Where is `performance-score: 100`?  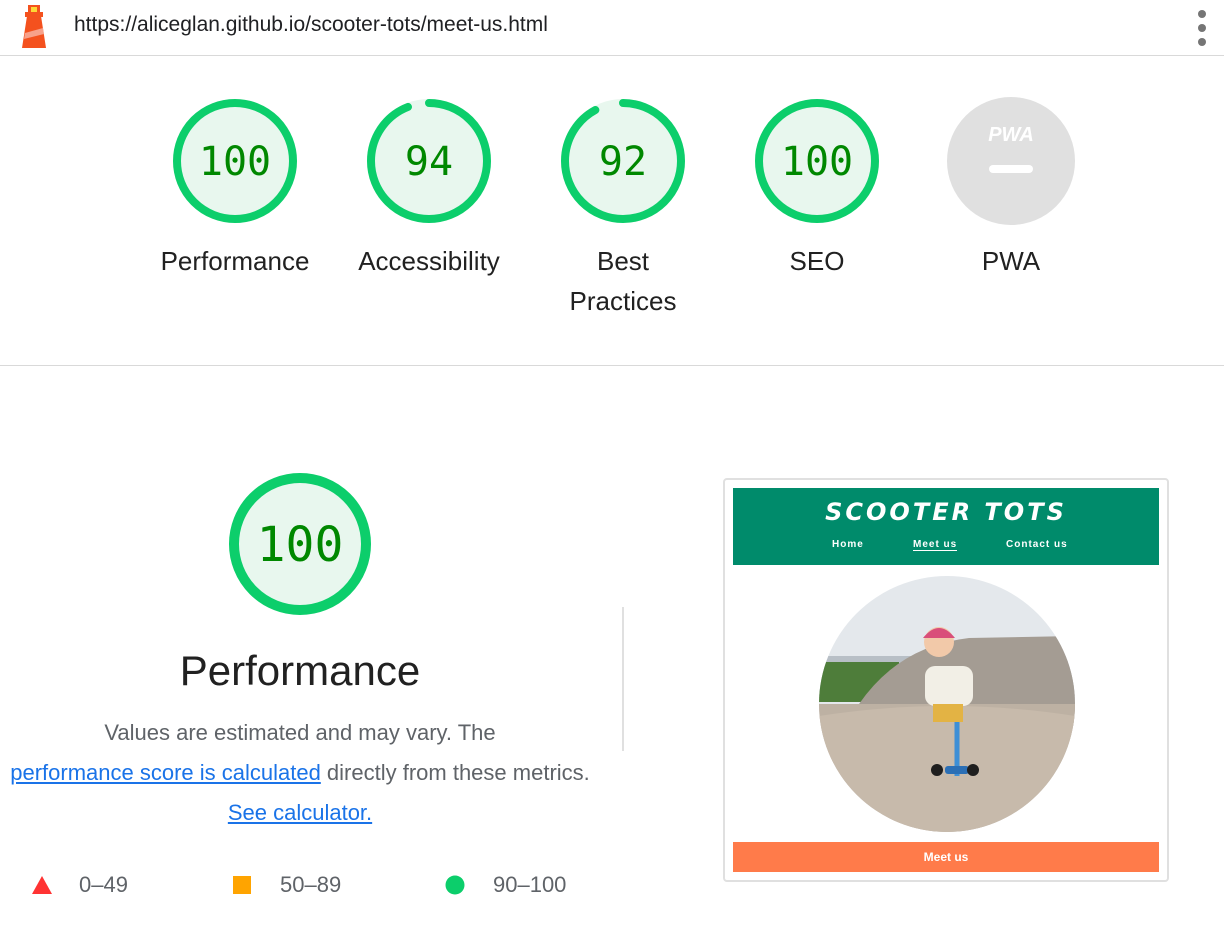 performance-score: 100 is located at coordinates (300, 545).